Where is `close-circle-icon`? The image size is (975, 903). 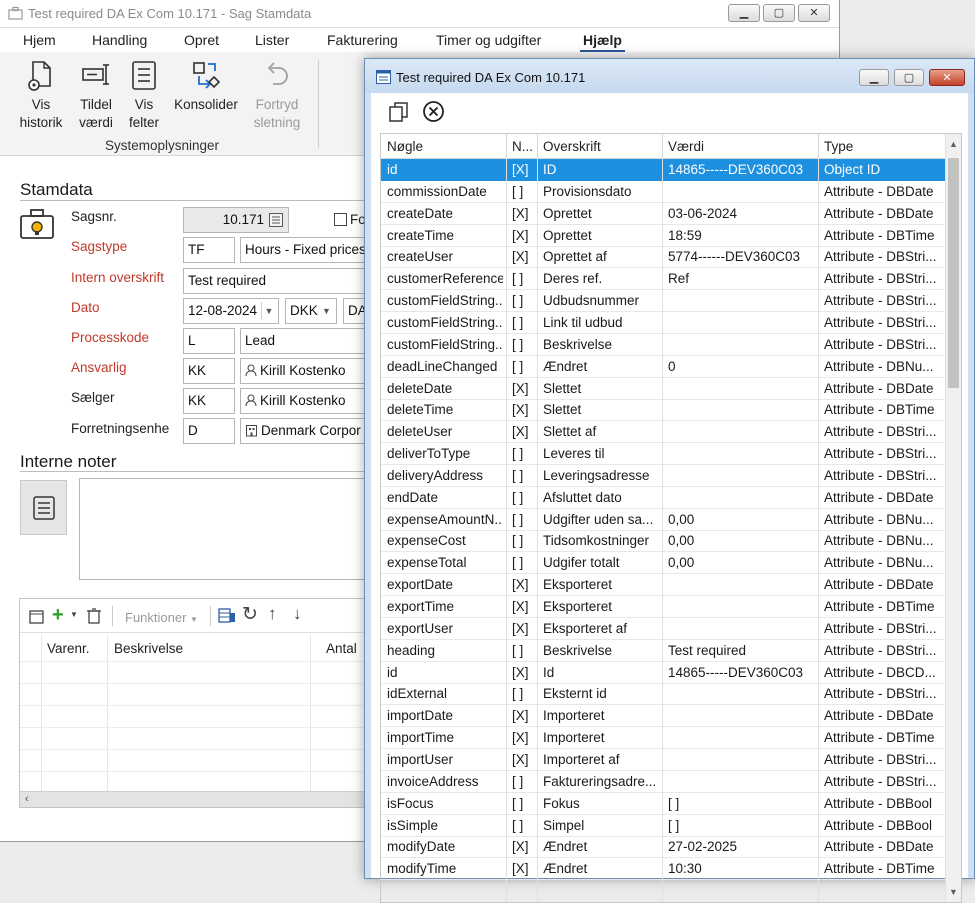 close-circle-icon is located at coordinates (433, 111).